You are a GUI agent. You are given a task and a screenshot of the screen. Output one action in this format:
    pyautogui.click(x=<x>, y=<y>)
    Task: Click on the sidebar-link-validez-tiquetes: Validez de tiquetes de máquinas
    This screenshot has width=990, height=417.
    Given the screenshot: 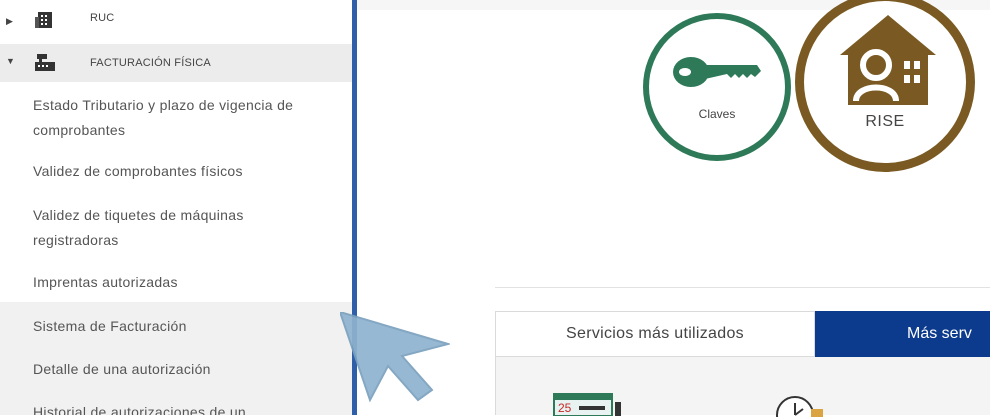 What is the action you would take?
    pyautogui.click(x=183, y=215)
    